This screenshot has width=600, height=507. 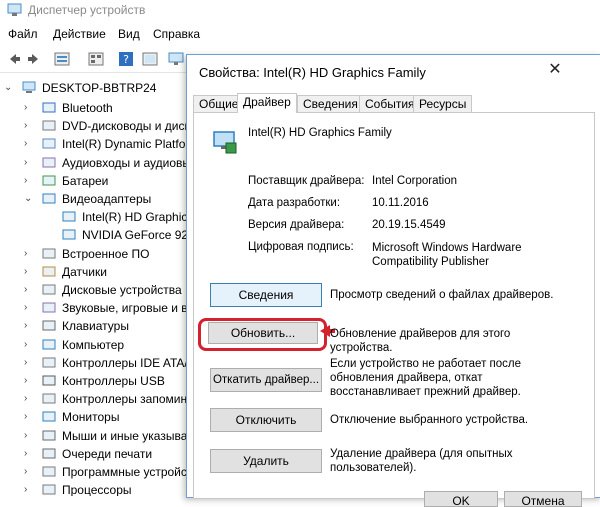 What do you see at coordinates (14, 59) in the screenshot?
I see `back-arrow-icon` at bounding box center [14, 59].